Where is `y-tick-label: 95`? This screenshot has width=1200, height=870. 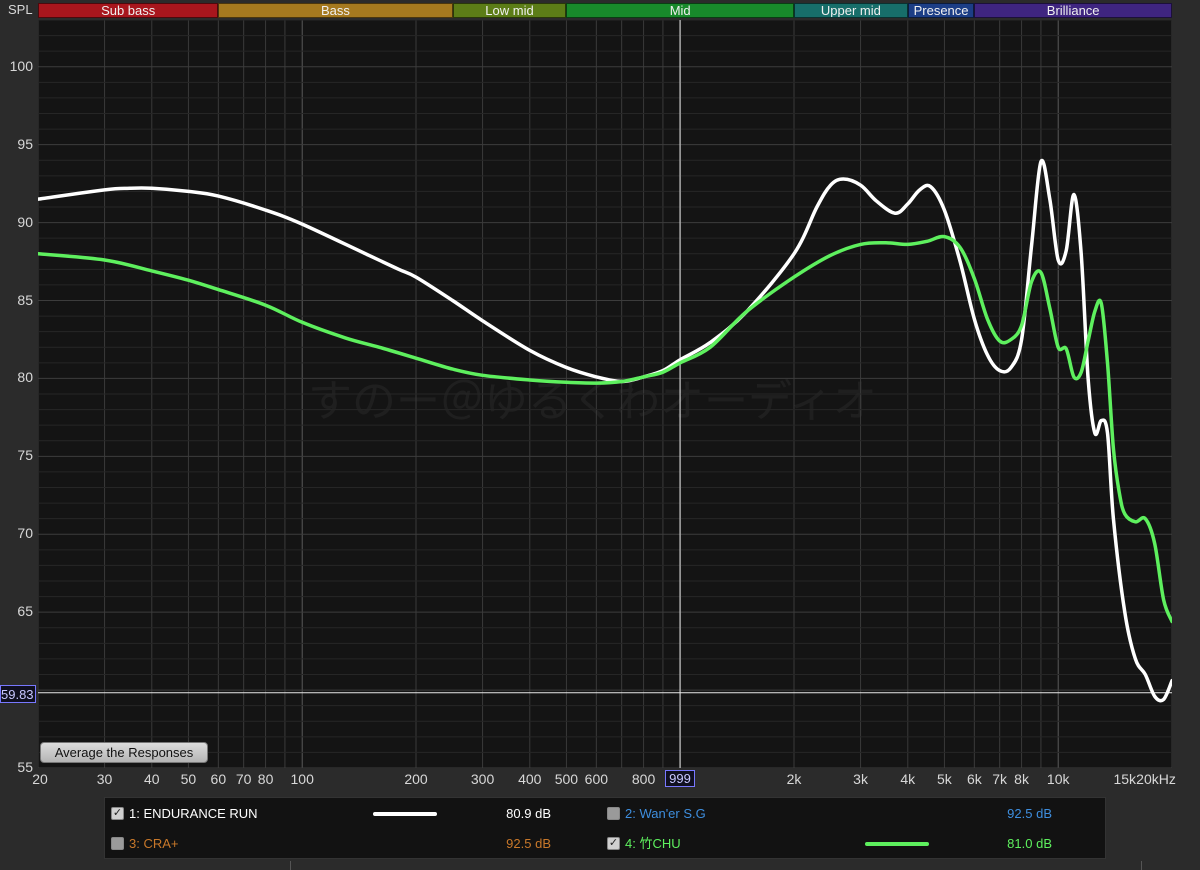
y-tick-label: 95 is located at coordinates (25, 143).